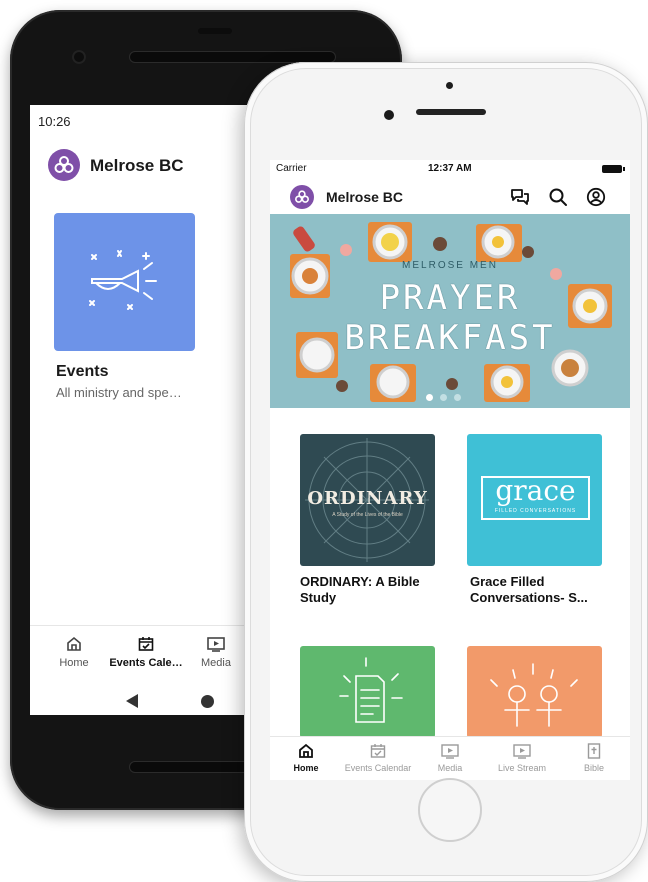 The image size is (648, 882). What do you see at coordinates (367, 515) in the screenshot?
I see `ordinary-image-caption: A Study of the Lives of the Bible` at bounding box center [367, 515].